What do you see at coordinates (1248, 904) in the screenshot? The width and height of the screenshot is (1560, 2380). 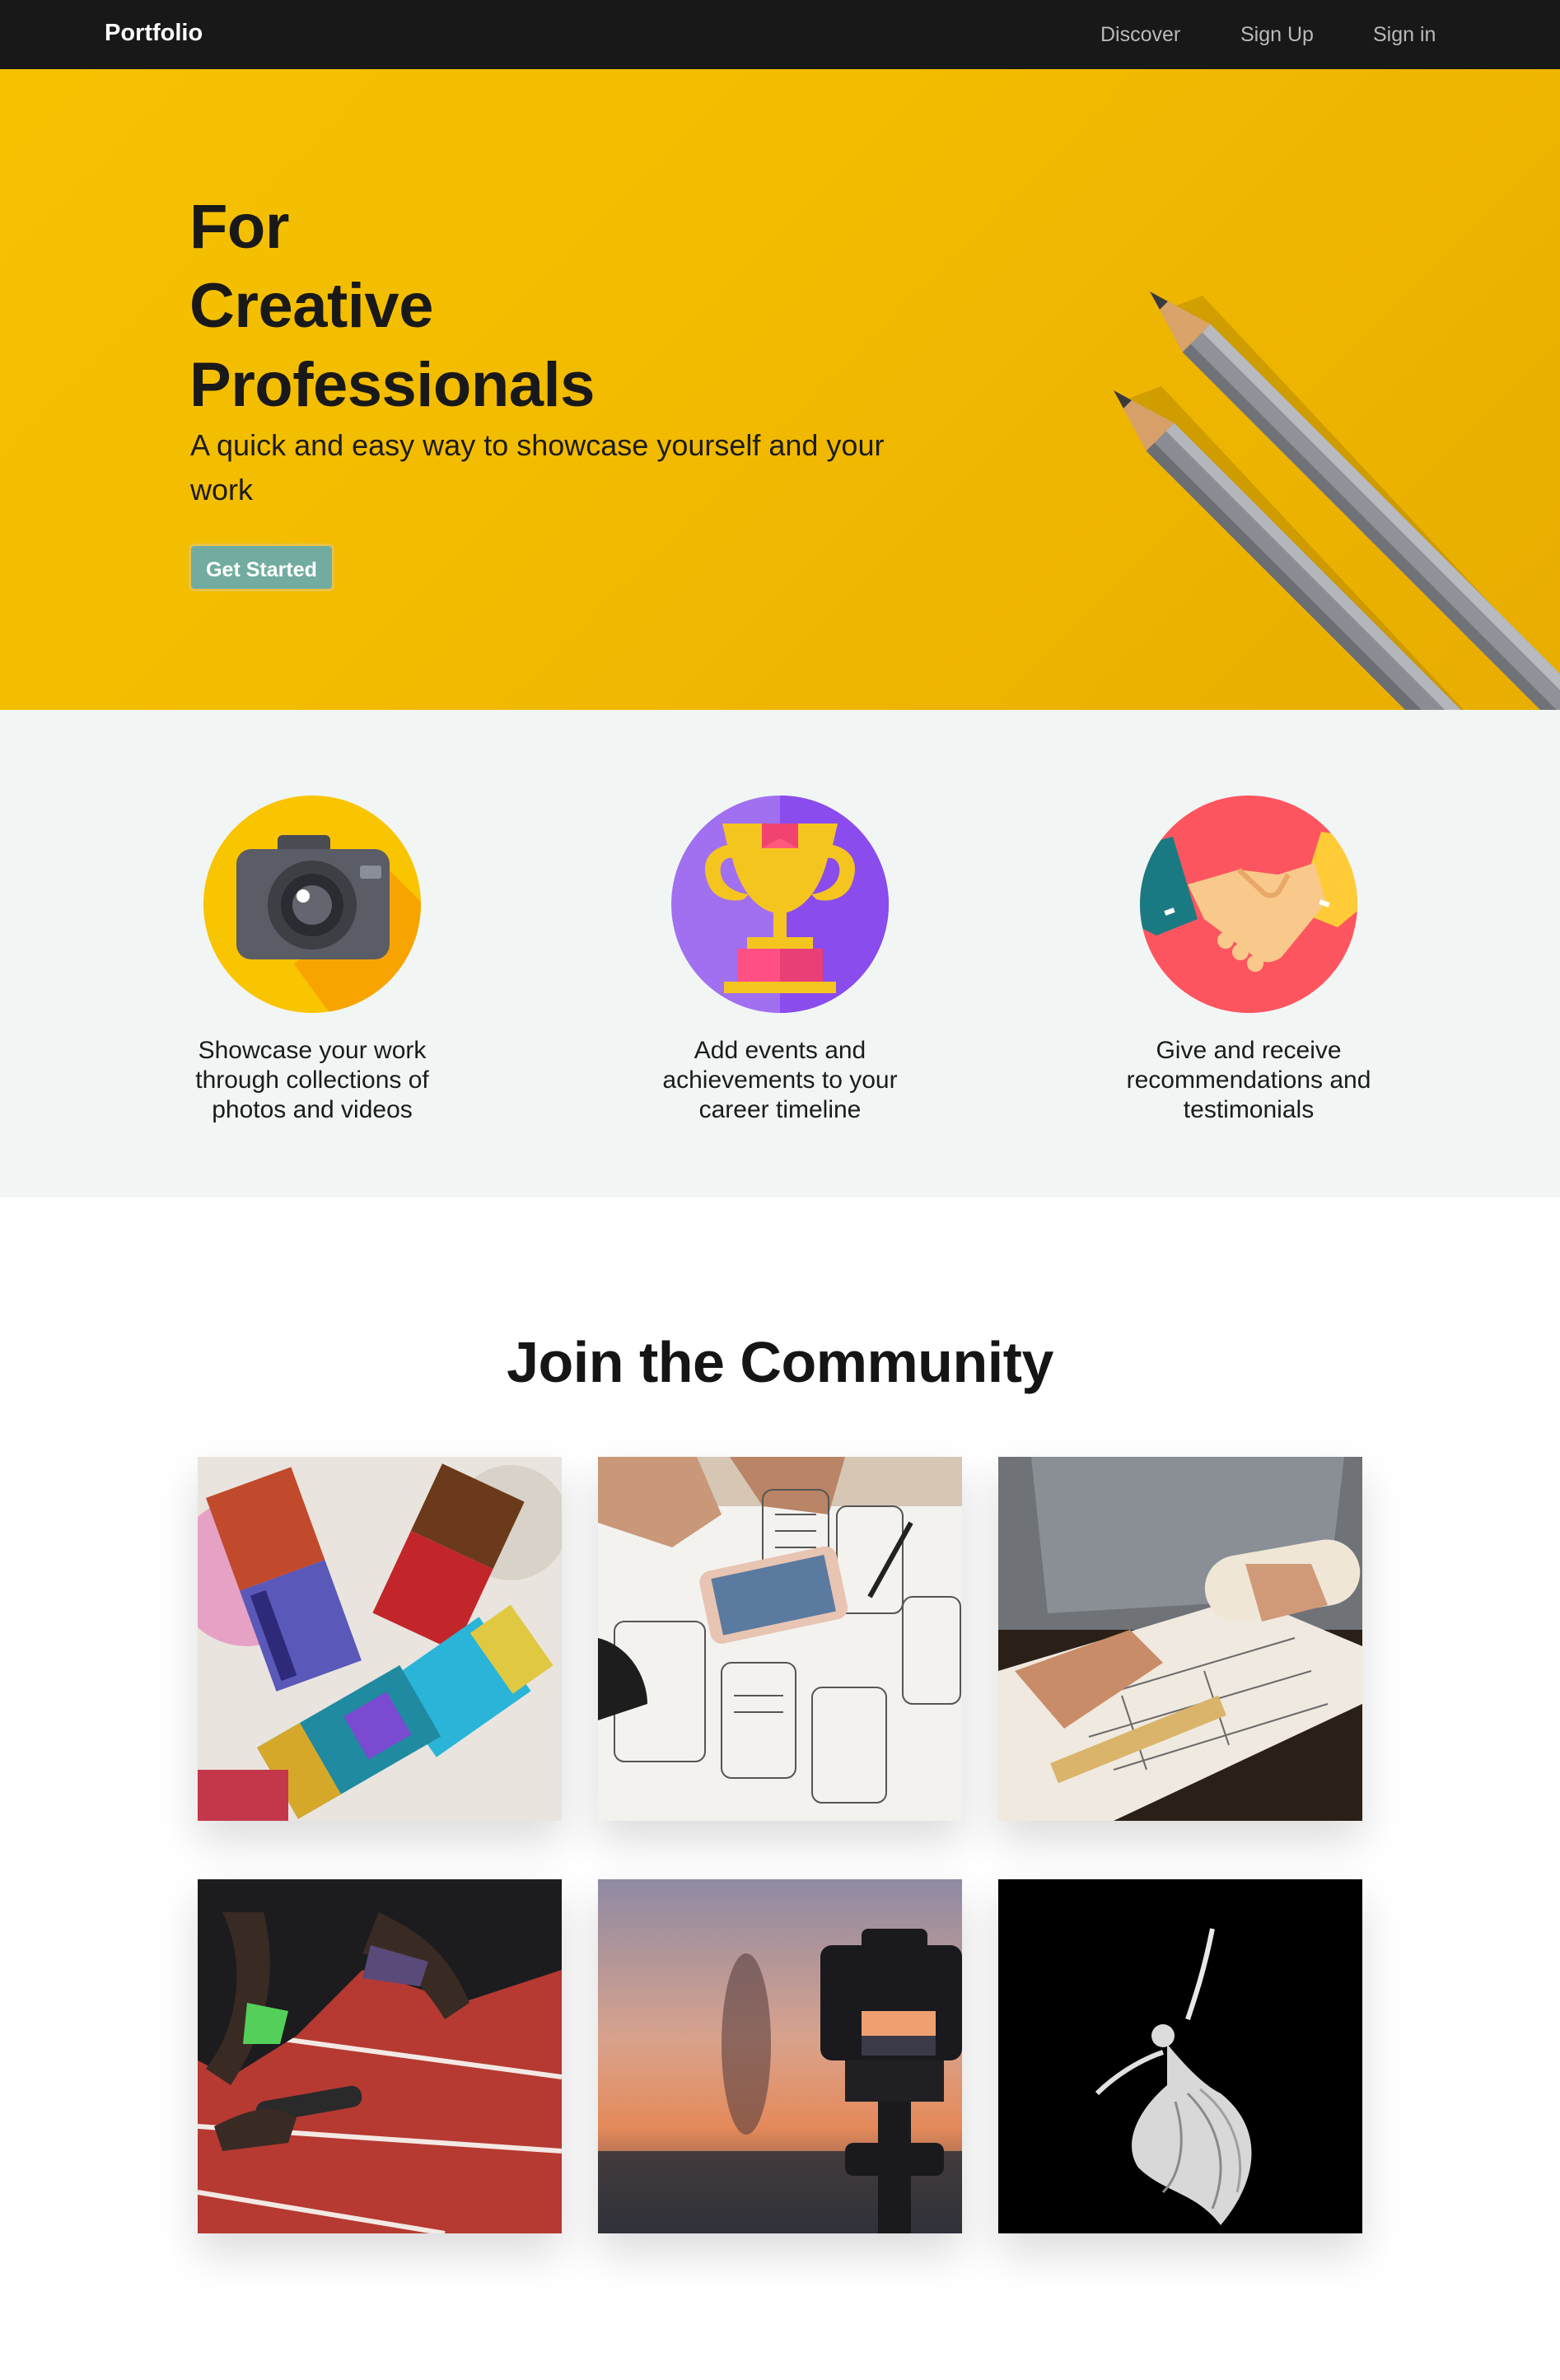 I see `handshake-icon` at bounding box center [1248, 904].